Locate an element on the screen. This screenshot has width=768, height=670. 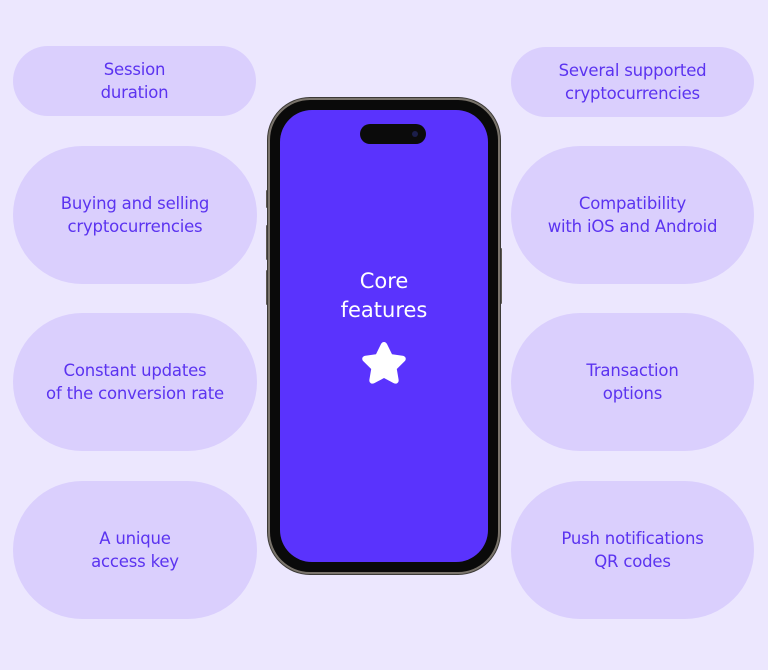
dynamic-island is located at coordinates (393, 134).